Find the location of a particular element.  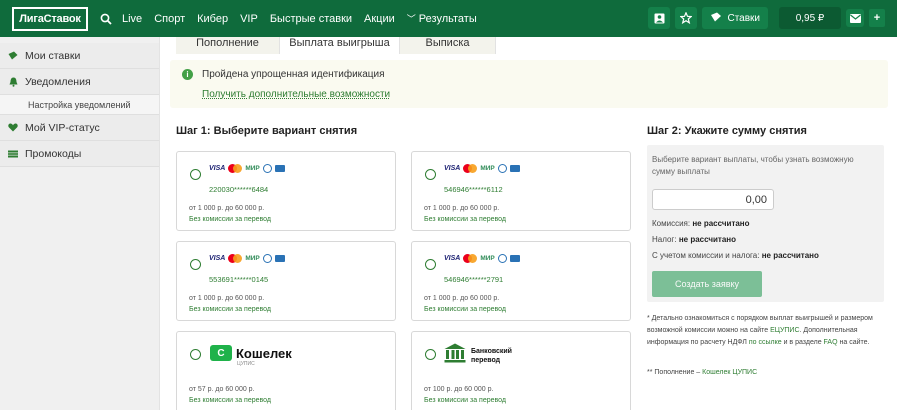

sidebar-item-label: Мои ставки is located at coordinates (53, 55).